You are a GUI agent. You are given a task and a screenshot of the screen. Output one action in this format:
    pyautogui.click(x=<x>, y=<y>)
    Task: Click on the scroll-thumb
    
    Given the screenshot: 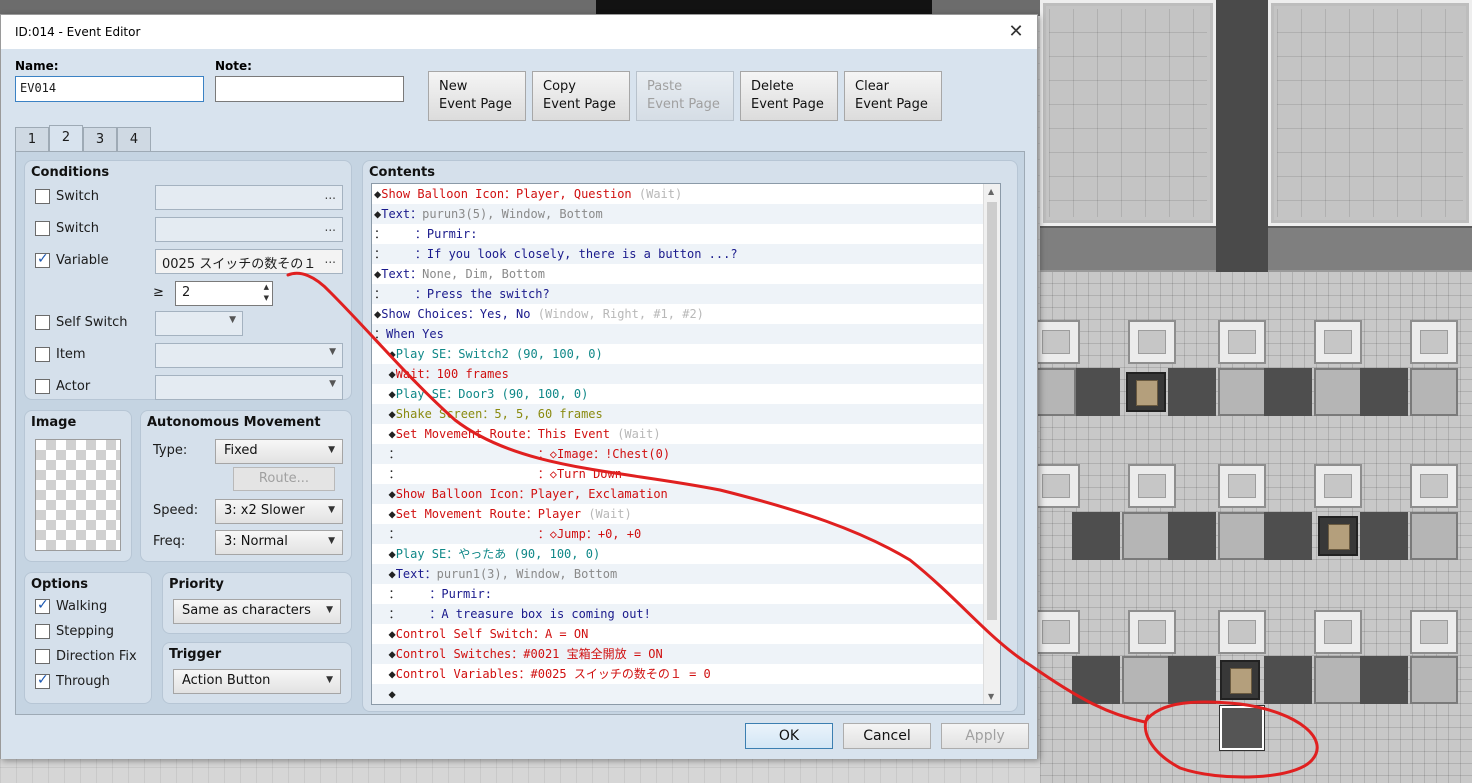 What is the action you would take?
    pyautogui.click(x=992, y=411)
    